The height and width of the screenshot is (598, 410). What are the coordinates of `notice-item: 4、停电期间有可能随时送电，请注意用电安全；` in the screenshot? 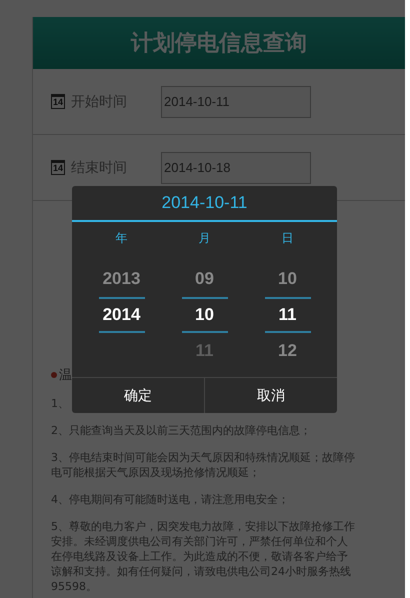 It's located at (170, 499).